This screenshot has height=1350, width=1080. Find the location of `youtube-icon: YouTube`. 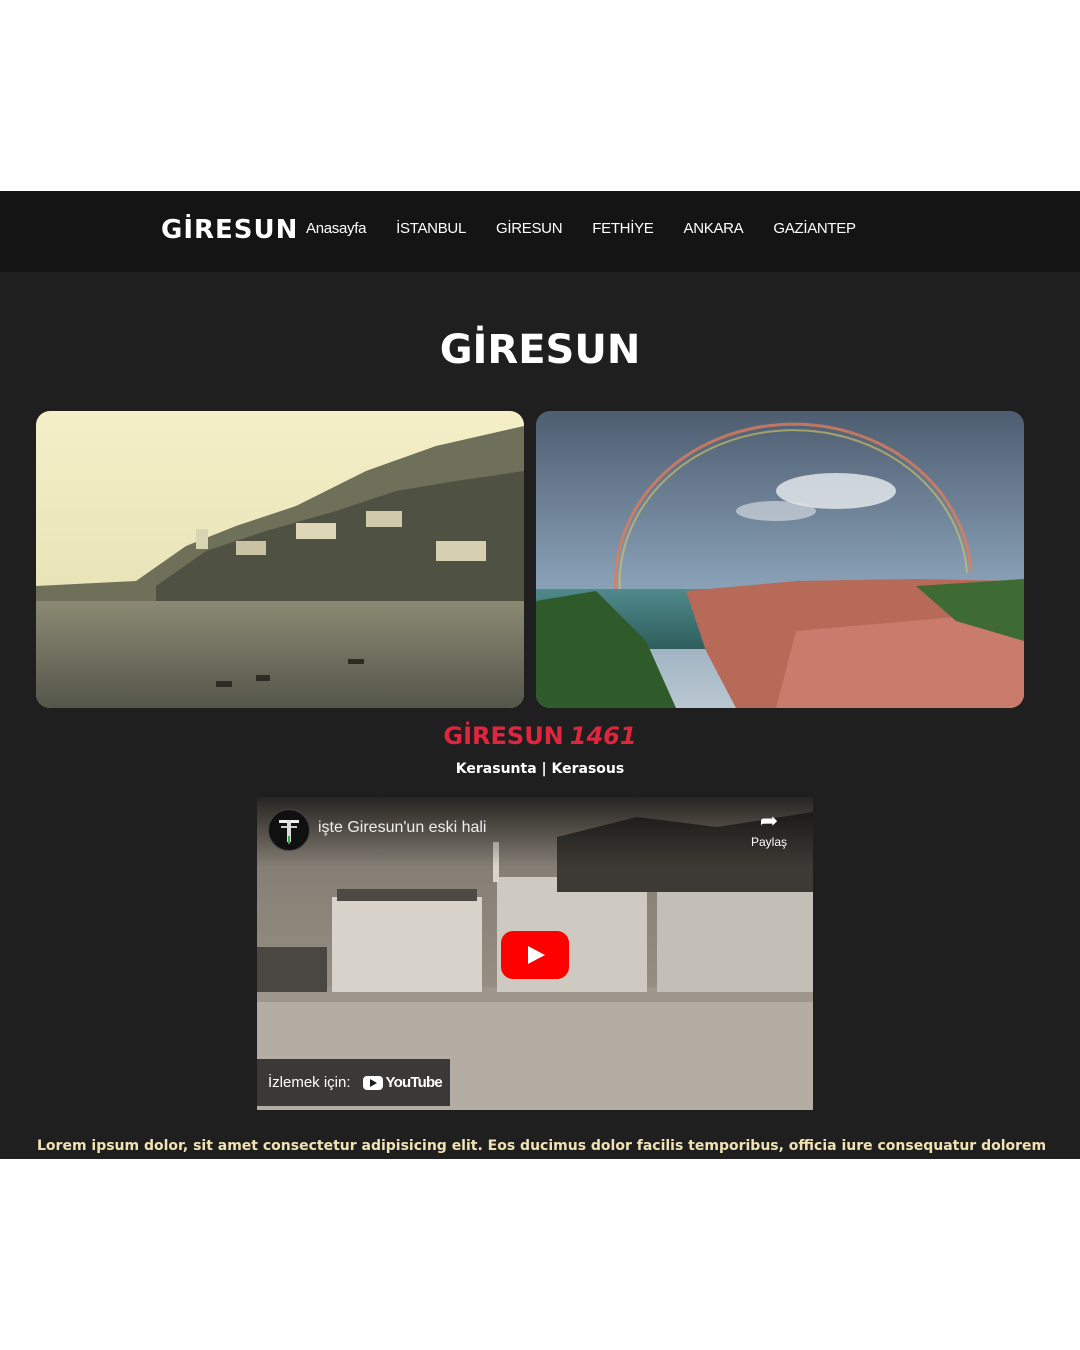

youtube-icon: YouTube is located at coordinates (402, 1082).